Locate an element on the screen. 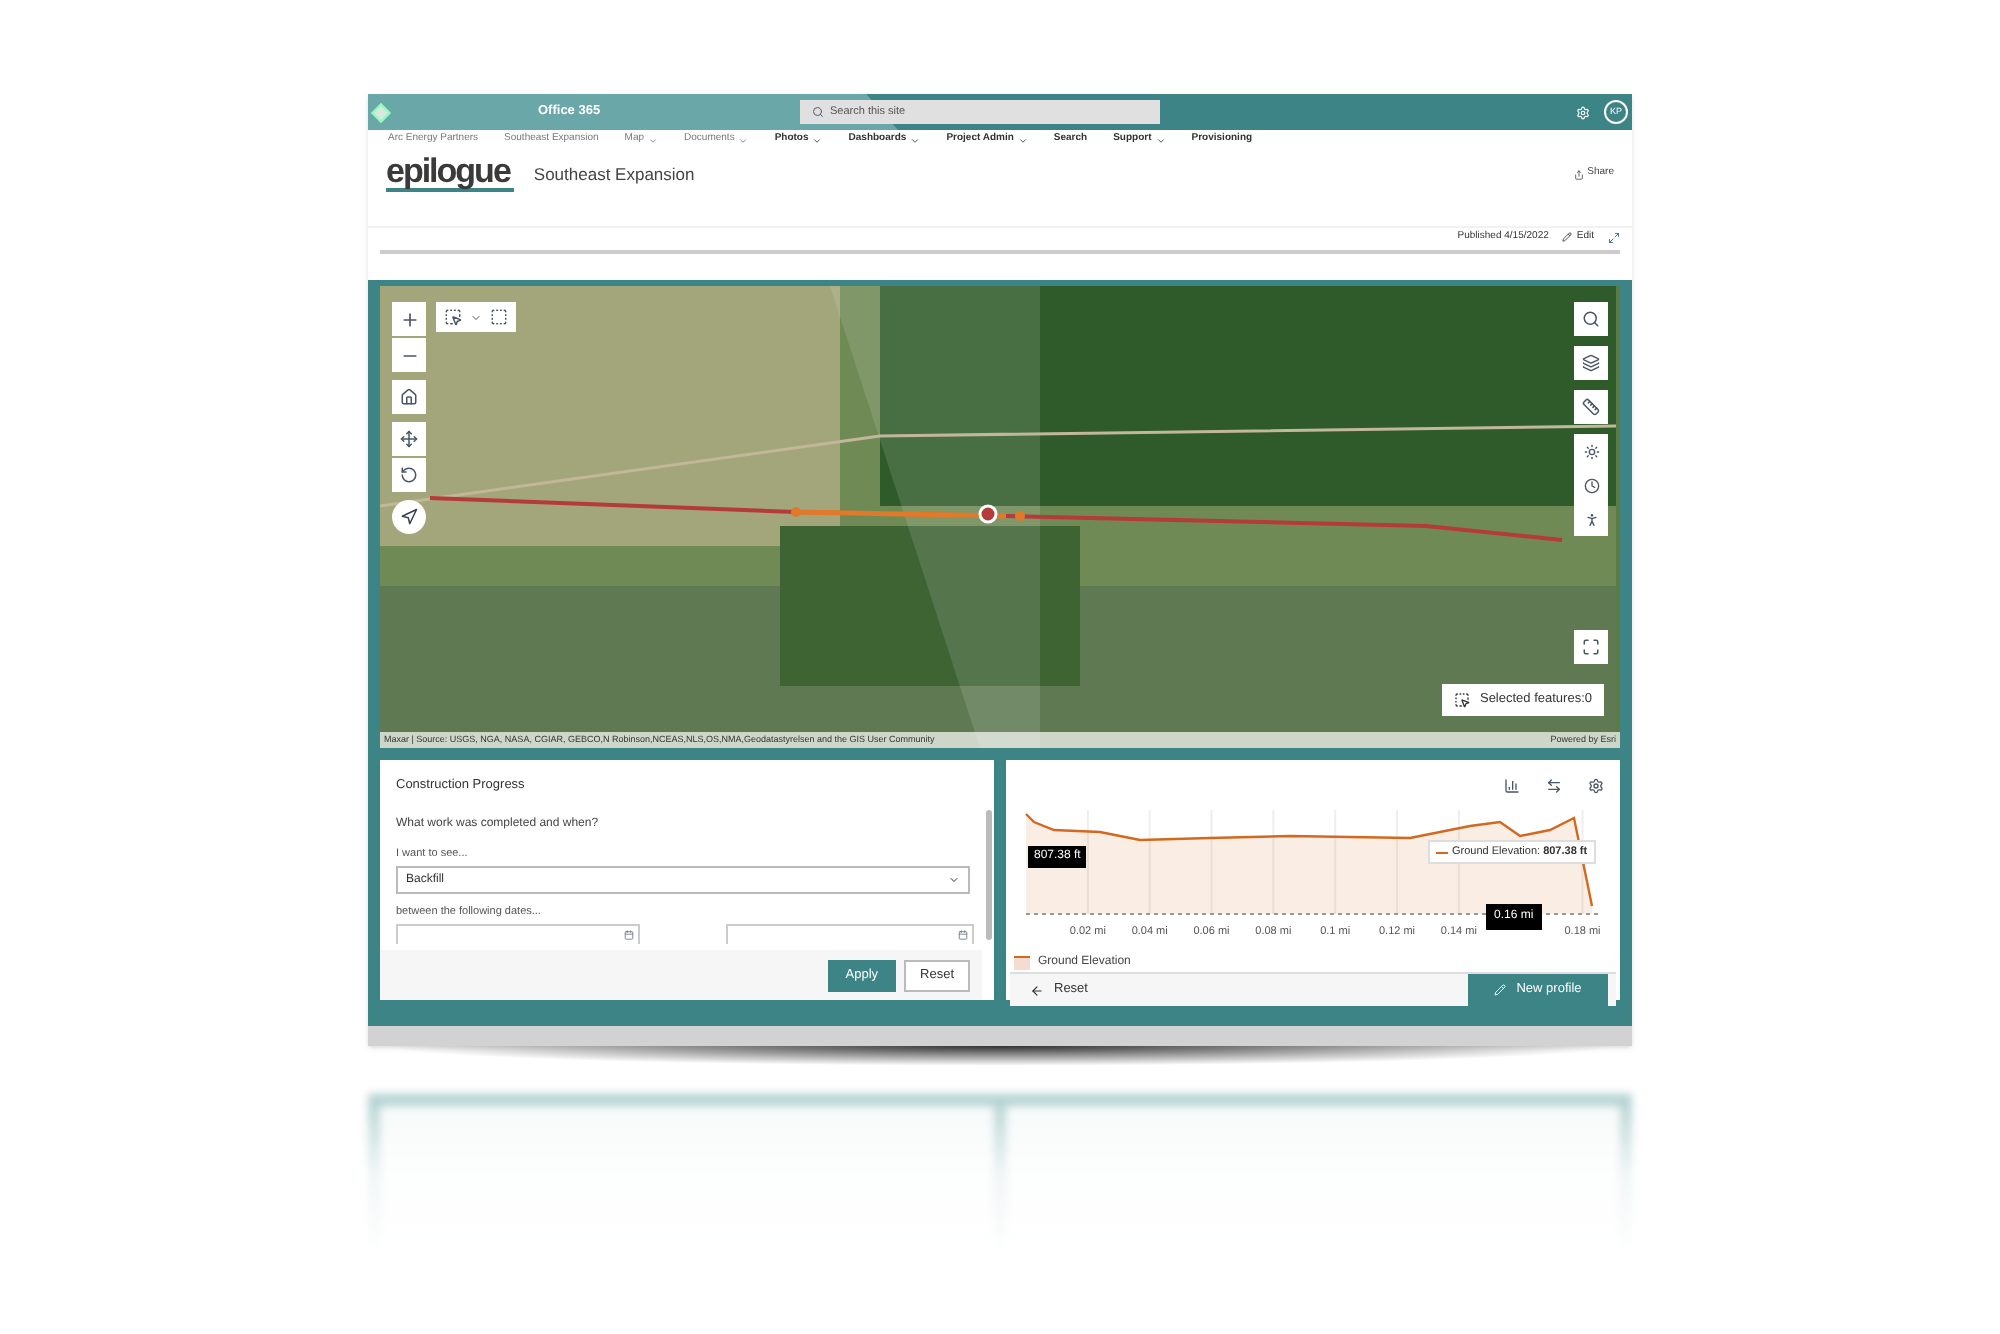 This screenshot has height=1334, width=2000. ruler-icon is located at coordinates (1591, 407).